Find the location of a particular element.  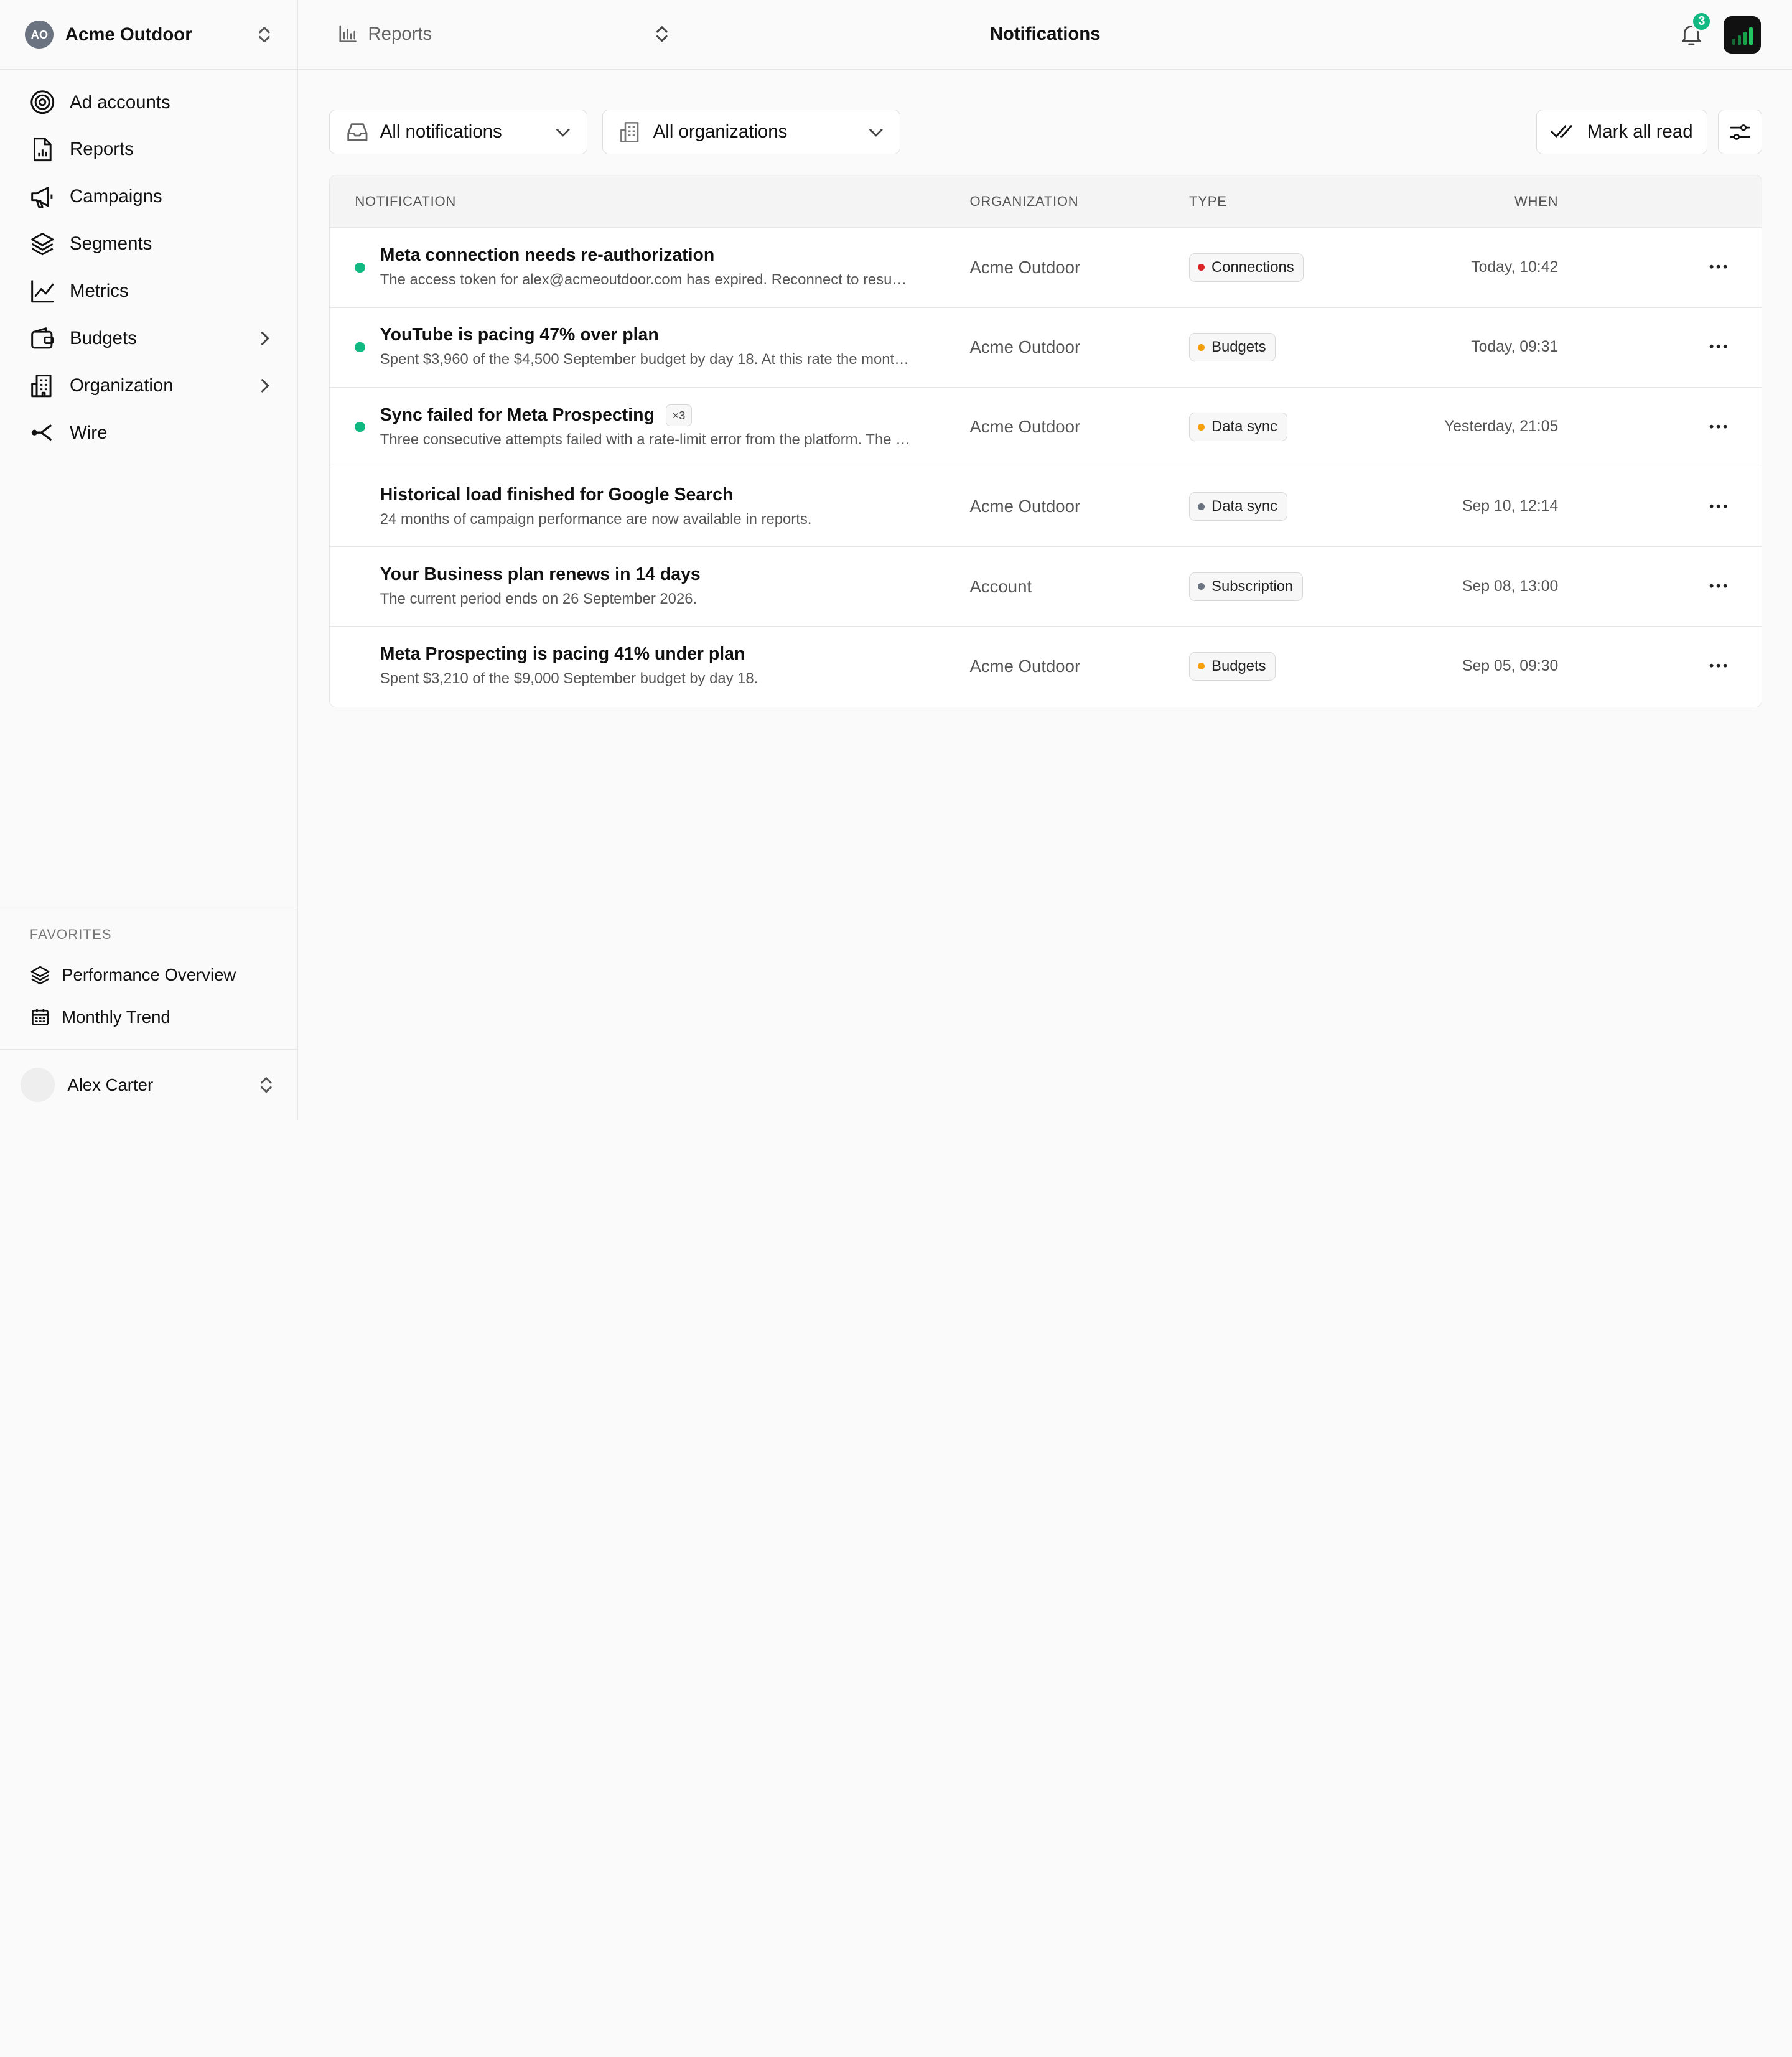

mark-all-read-button: Mark all read is located at coordinates (1622, 132).